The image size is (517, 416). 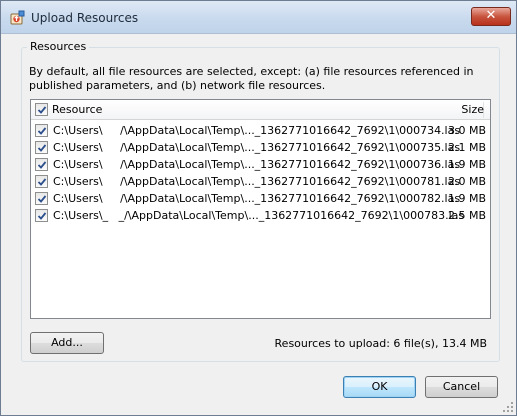 I want to click on resource-size: 2.1 MB, so click(x=466, y=147).